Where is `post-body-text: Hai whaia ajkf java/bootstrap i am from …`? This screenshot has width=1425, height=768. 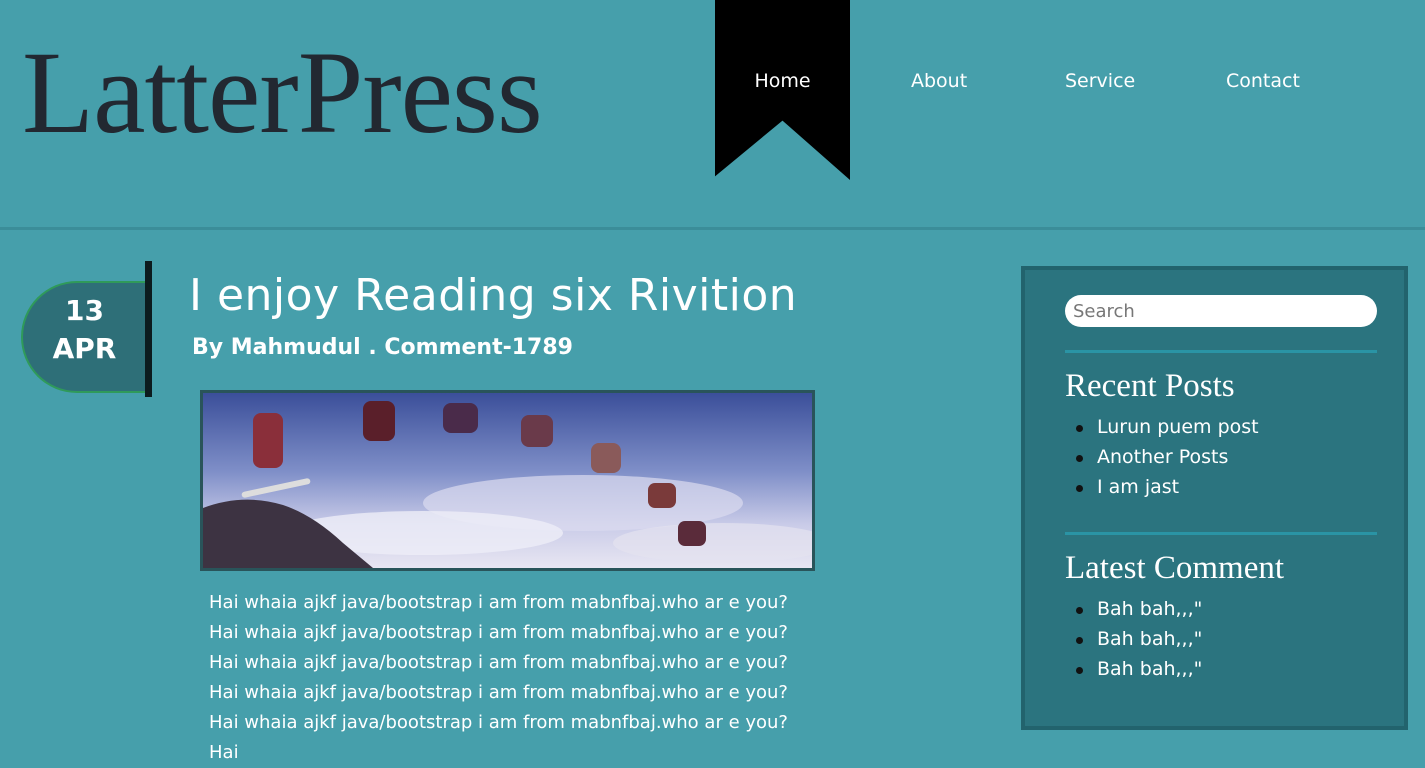 post-body-text: Hai whaia ajkf java/bootstrap i am from … is located at coordinates (498, 677).